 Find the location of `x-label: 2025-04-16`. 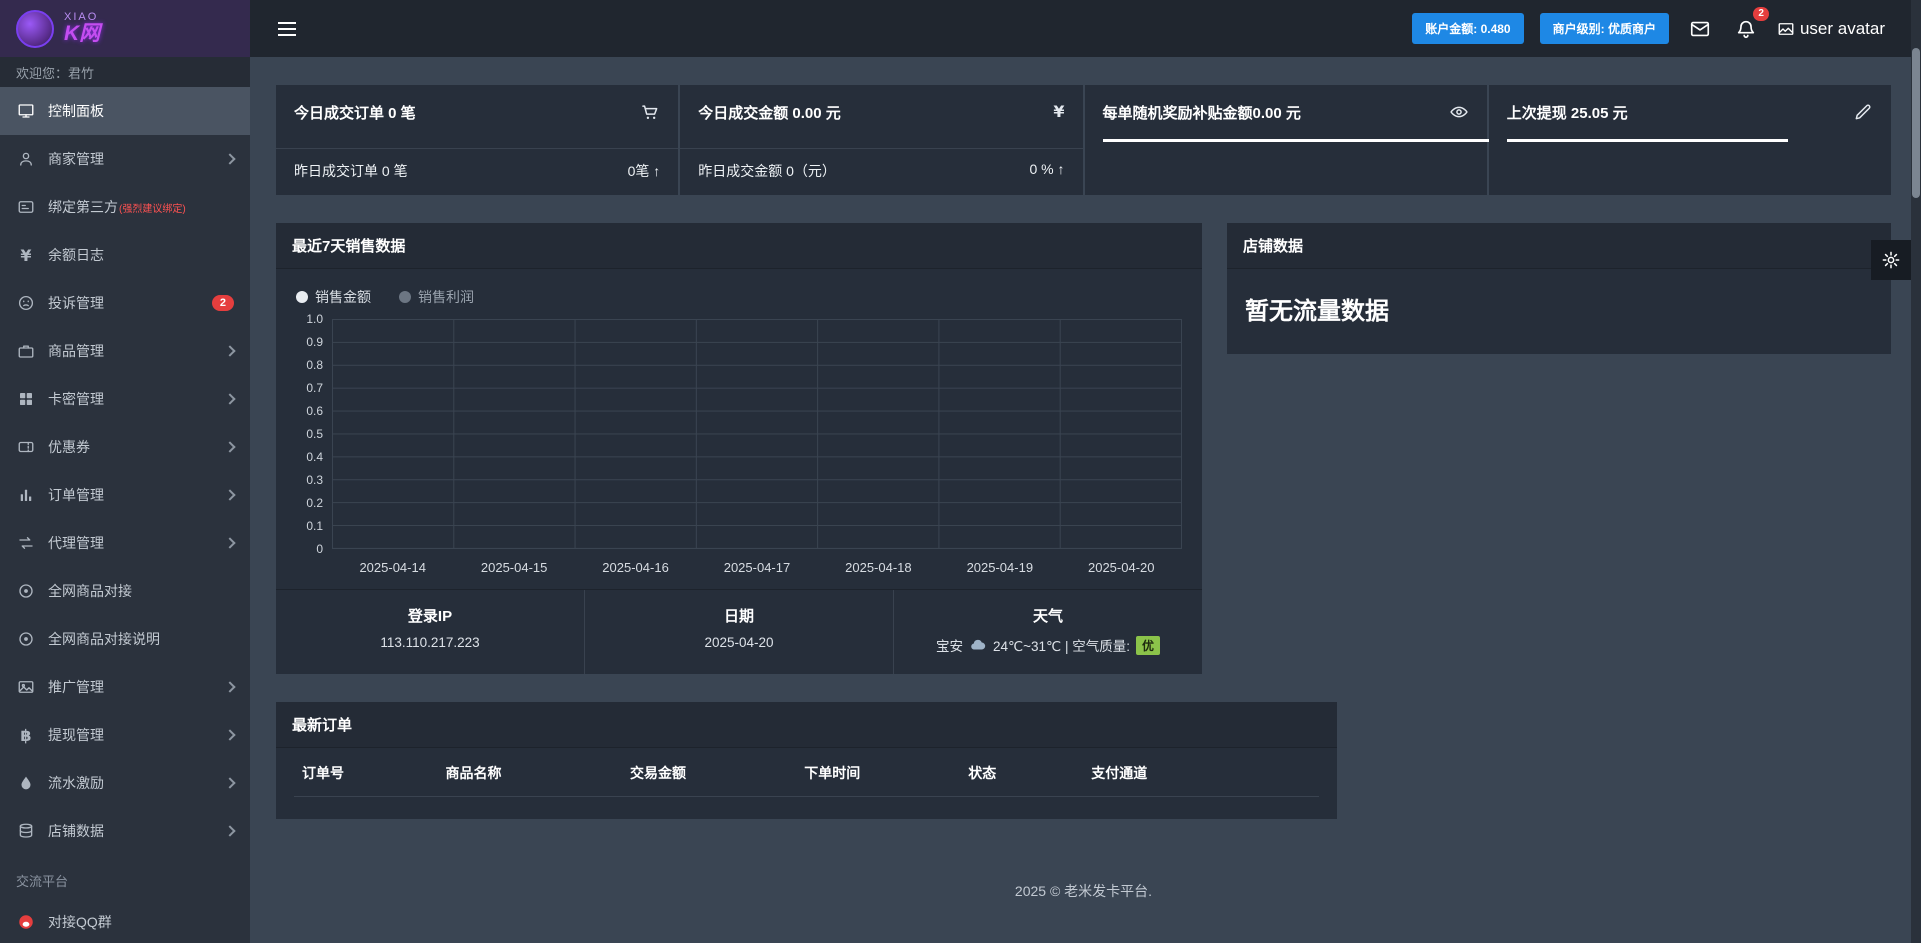

x-label: 2025-04-16 is located at coordinates (635, 567).